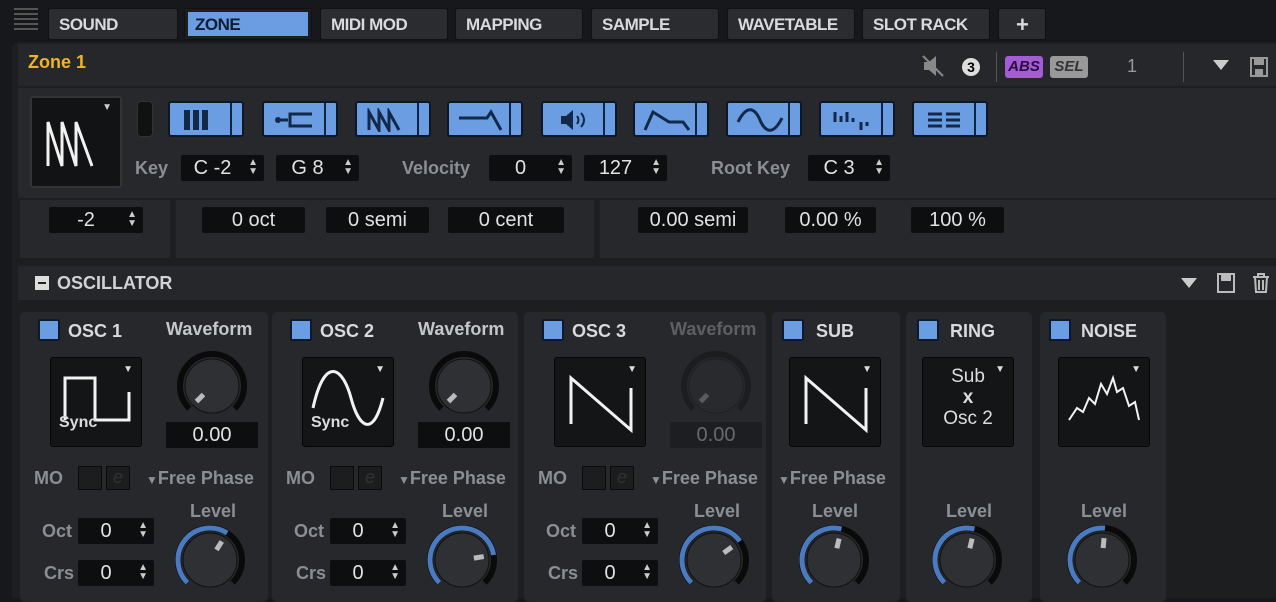 The image size is (1276, 602). Describe the element at coordinates (849, 168) in the screenshot. I see `root-key-field: C 3 ▲ ▼` at that location.